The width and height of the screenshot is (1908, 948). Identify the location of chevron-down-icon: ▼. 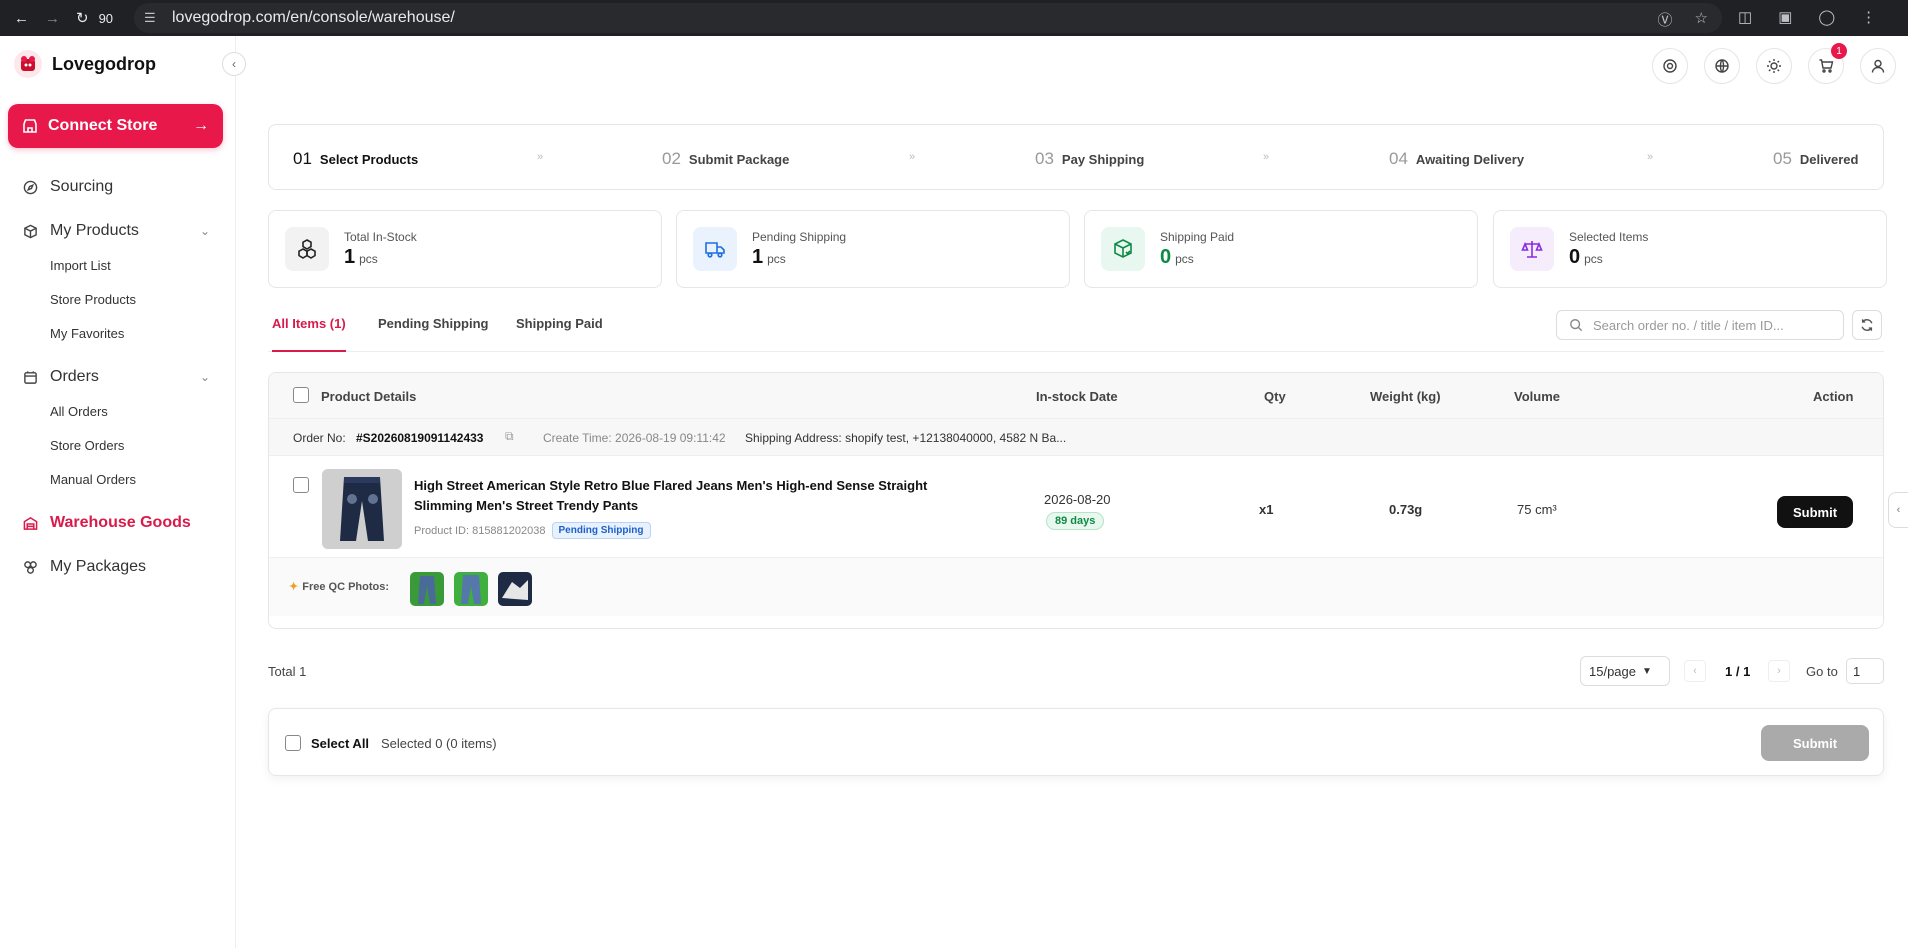
(1647, 671).